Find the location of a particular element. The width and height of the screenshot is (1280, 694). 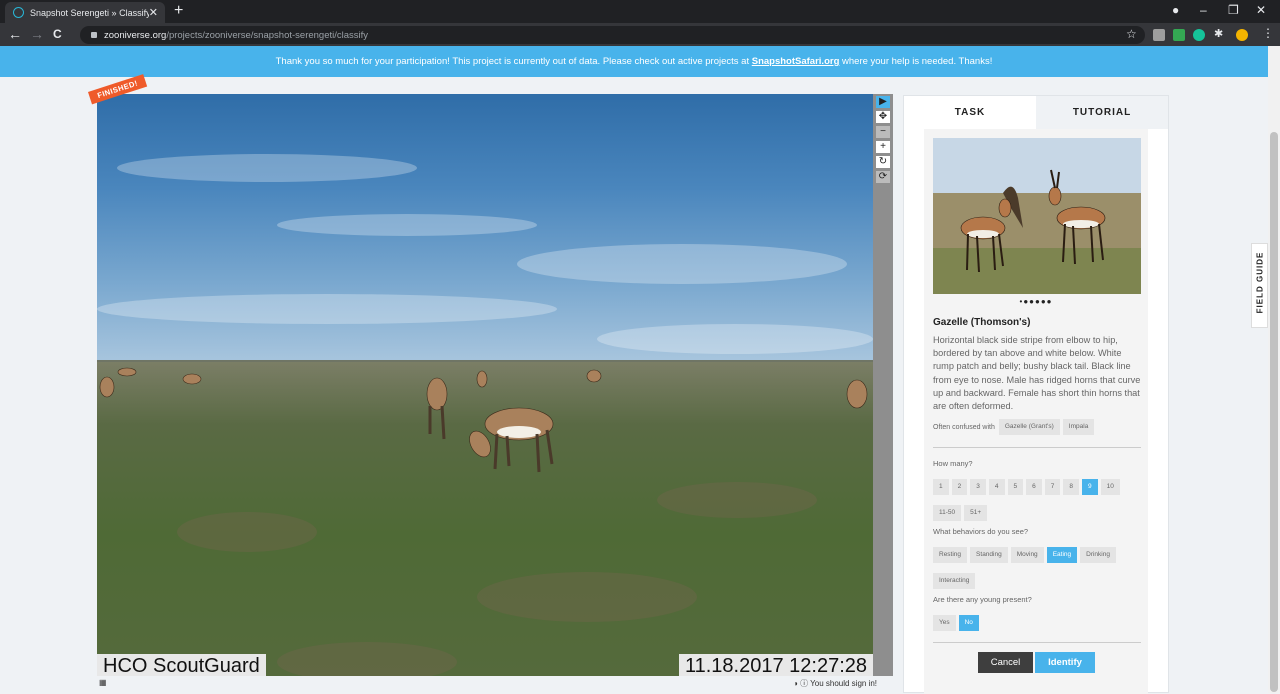

menu-kebab-icon: ⋮ is located at coordinates (1268, 33).